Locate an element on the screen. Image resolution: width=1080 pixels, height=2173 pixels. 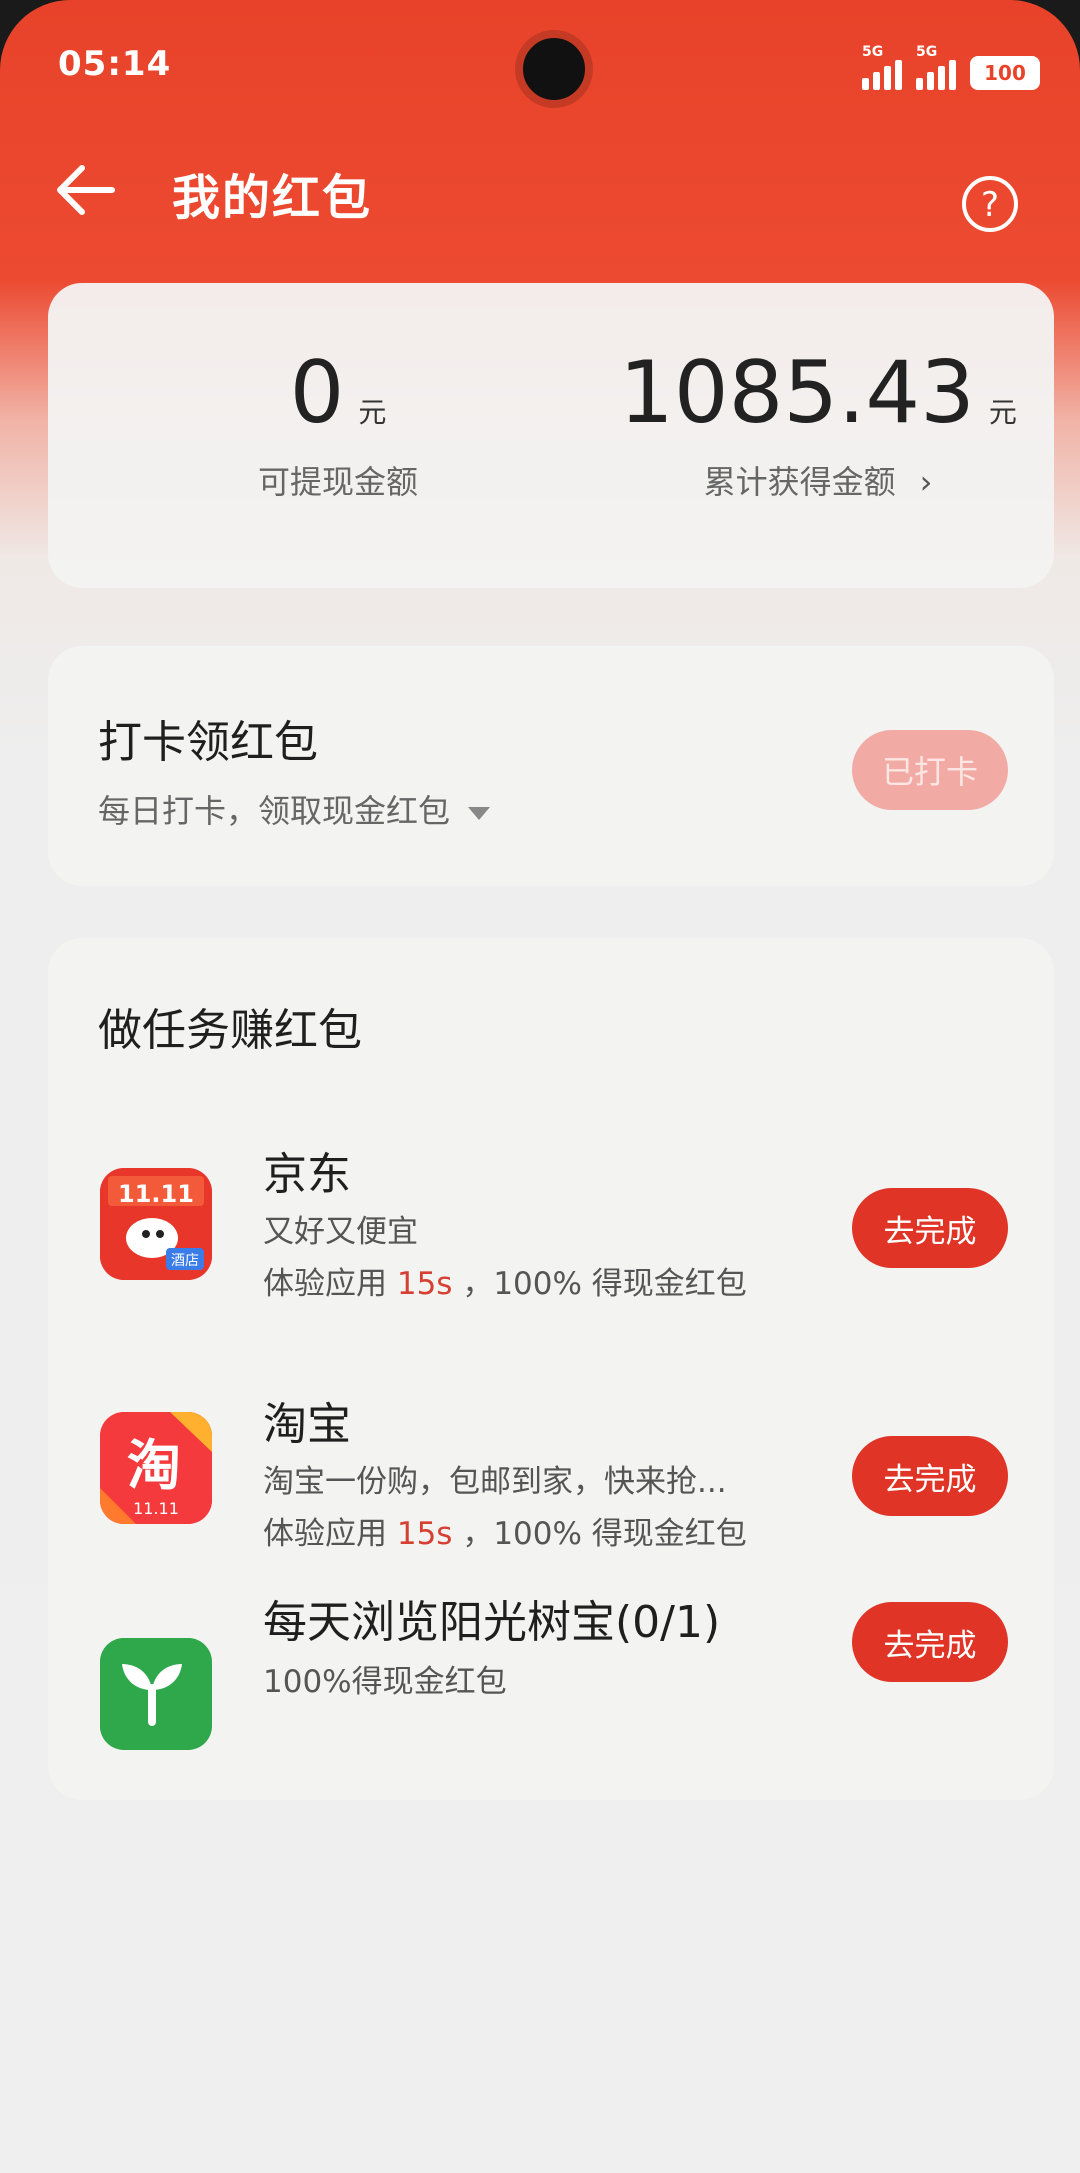
jd-icon-text: 11.11 is located at coordinates (156, 1194).